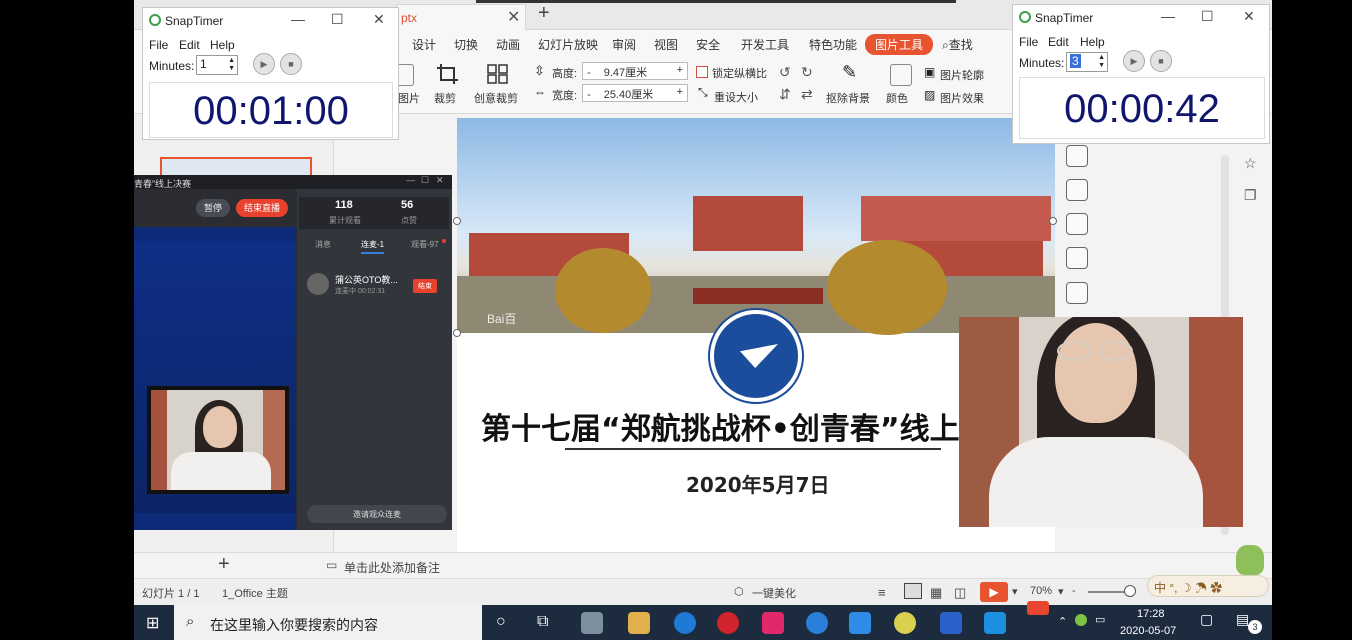 Image resolution: width=1352 pixels, height=640 pixels. Describe the element at coordinates (901, 75) in the screenshot. I see `color-icon` at that location.